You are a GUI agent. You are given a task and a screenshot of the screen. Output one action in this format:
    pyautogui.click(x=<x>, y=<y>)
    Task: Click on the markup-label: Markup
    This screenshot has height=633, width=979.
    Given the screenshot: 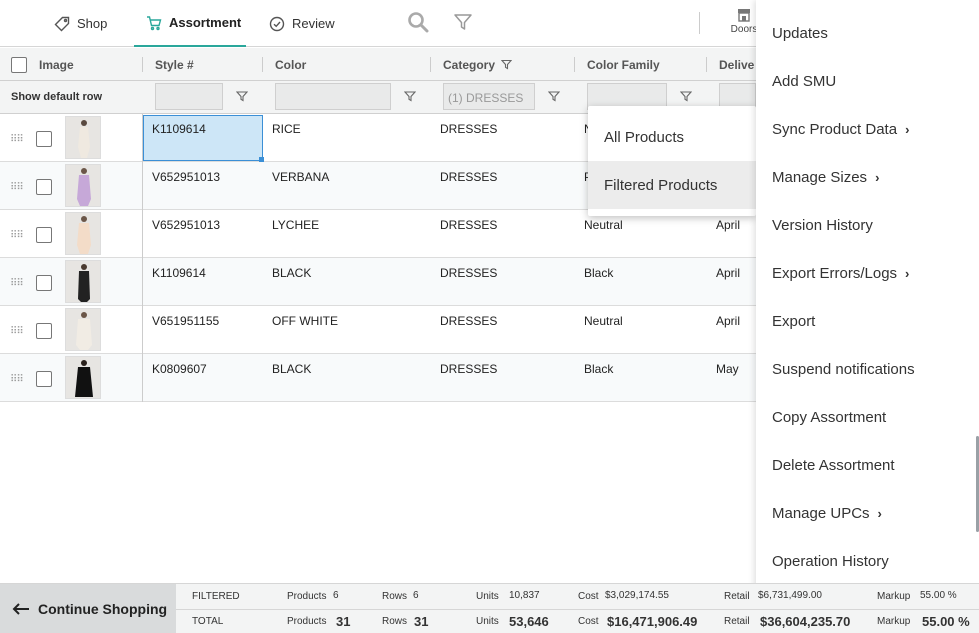 What is the action you would take?
    pyautogui.click(x=894, y=621)
    